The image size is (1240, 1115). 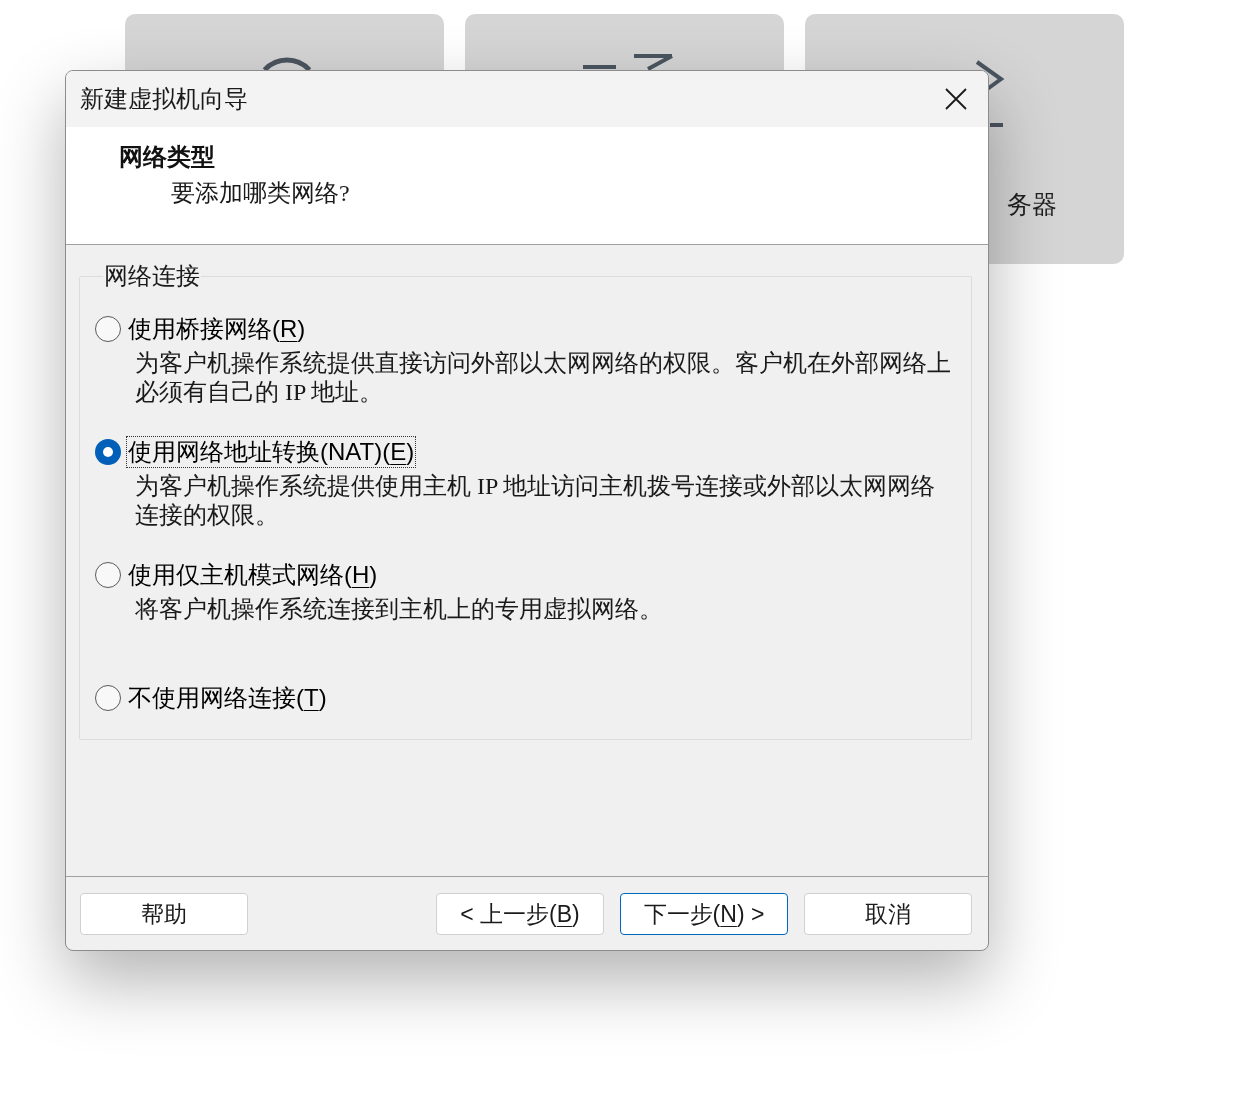 I want to click on page-subtitle: 要添加哪类网络?, so click(x=260, y=193).